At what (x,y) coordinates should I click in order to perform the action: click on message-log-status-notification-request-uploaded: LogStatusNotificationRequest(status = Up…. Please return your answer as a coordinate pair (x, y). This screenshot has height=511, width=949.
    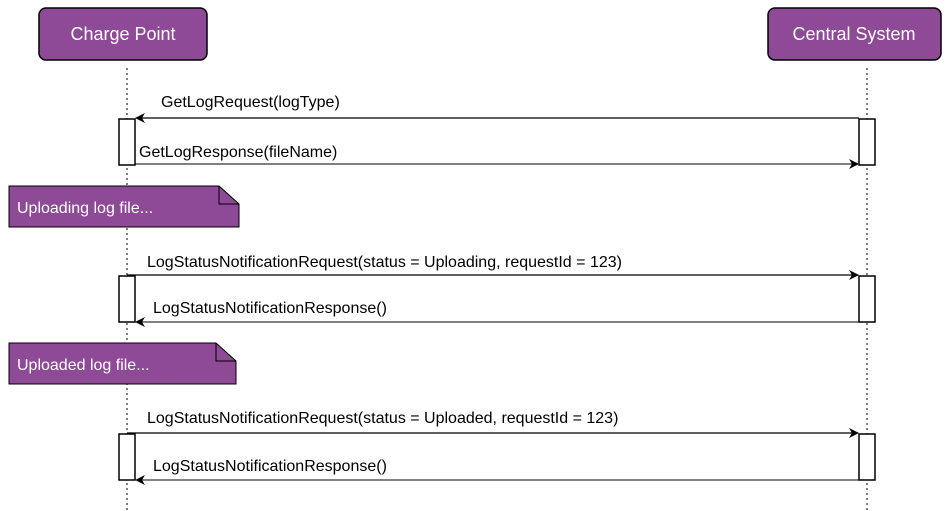
    Looking at the image, I should click on (493, 424).